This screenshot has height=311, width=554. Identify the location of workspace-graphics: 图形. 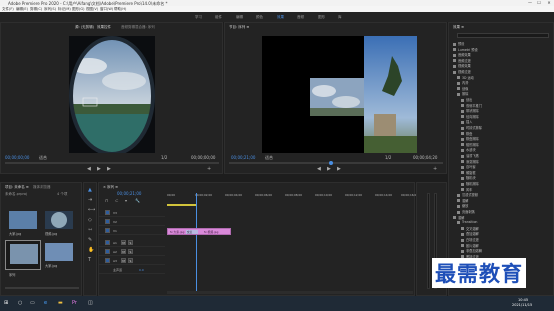
(321, 17).